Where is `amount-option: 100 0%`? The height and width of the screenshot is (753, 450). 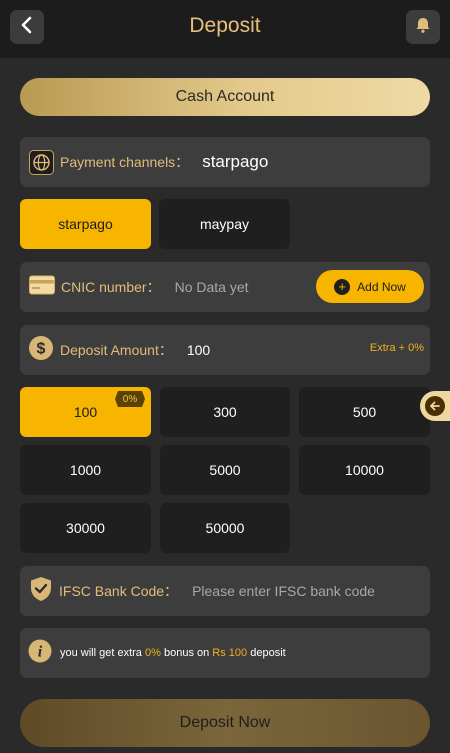
amount-option: 100 0% is located at coordinates (85, 412).